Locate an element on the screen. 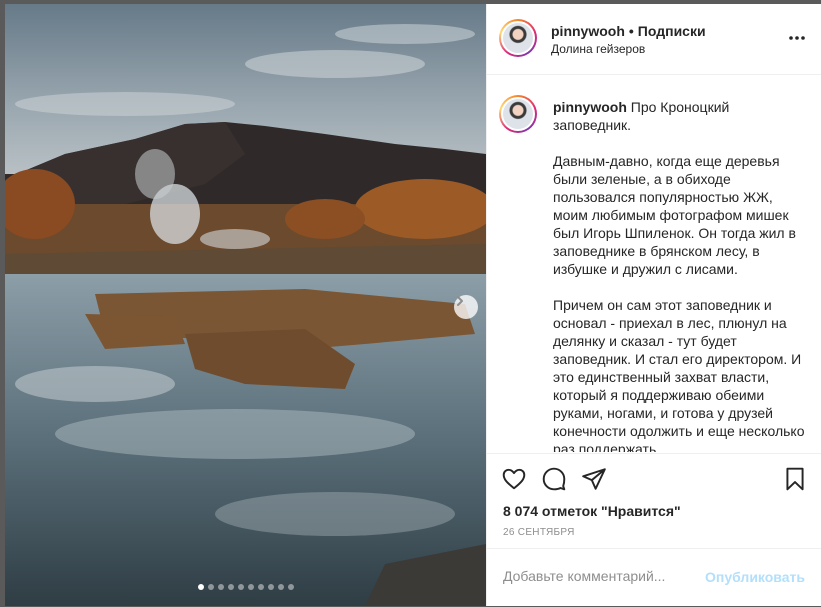 This screenshot has height=607, width=821. chevron-right-icon is located at coordinates (460, 301).